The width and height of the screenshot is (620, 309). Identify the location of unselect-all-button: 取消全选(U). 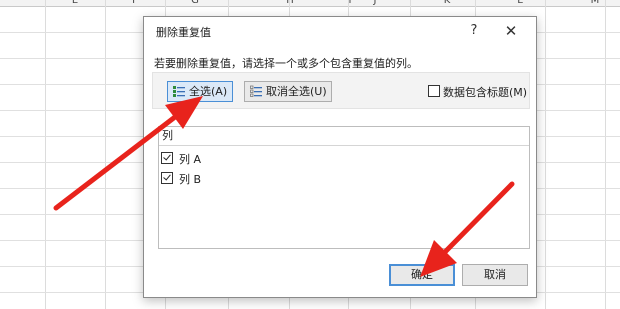
(288, 91).